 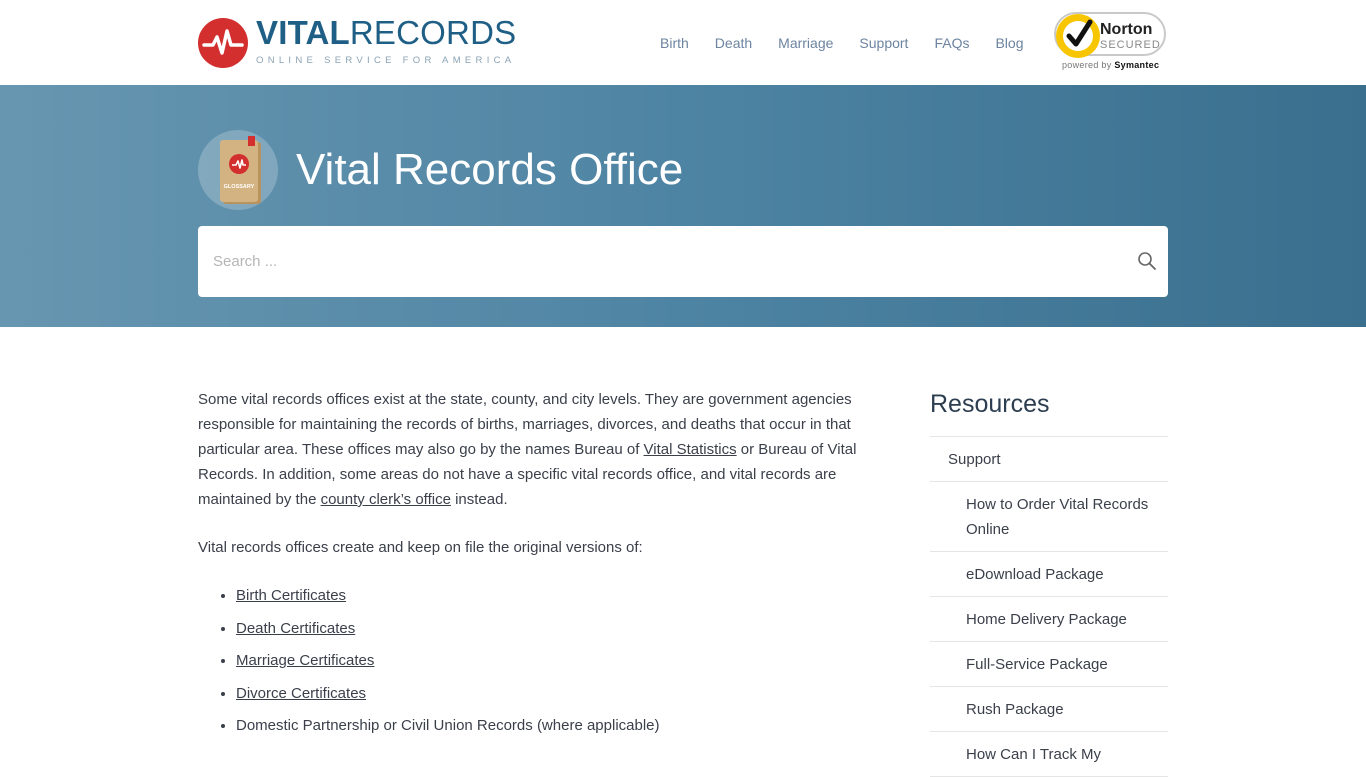 What do you see at coordinates (1035, 574) in the screenshot?
I see `sidebar-item-label: eDownload Package` at bounding box center [1035, 574].